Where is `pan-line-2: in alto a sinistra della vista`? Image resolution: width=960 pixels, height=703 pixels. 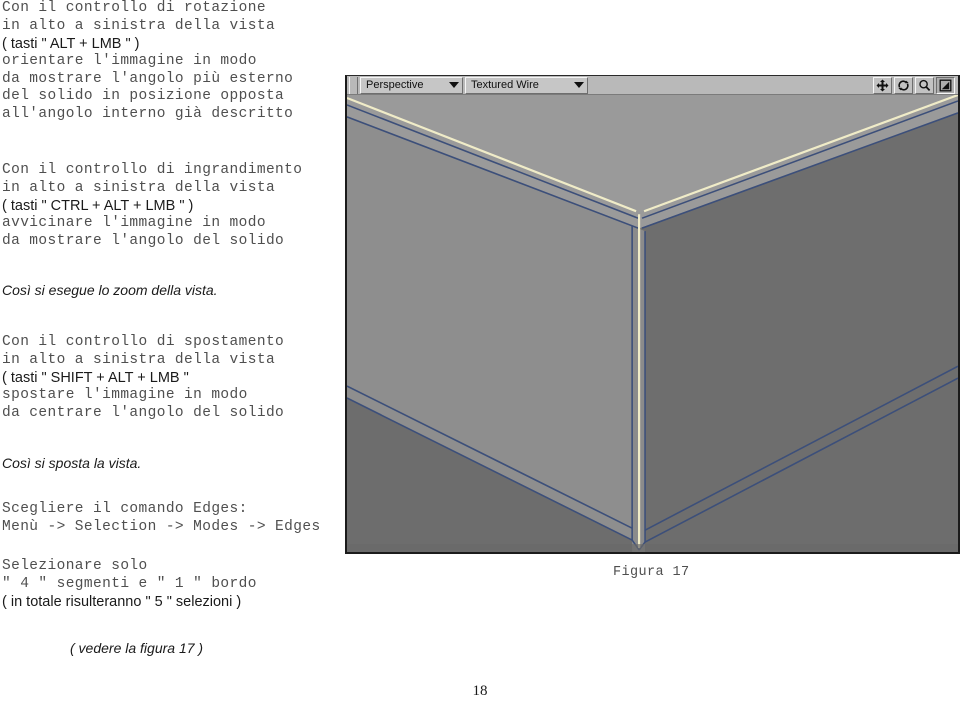
pan-line-2: in alto a sinistra della vista is located at coordinates (139, 359).